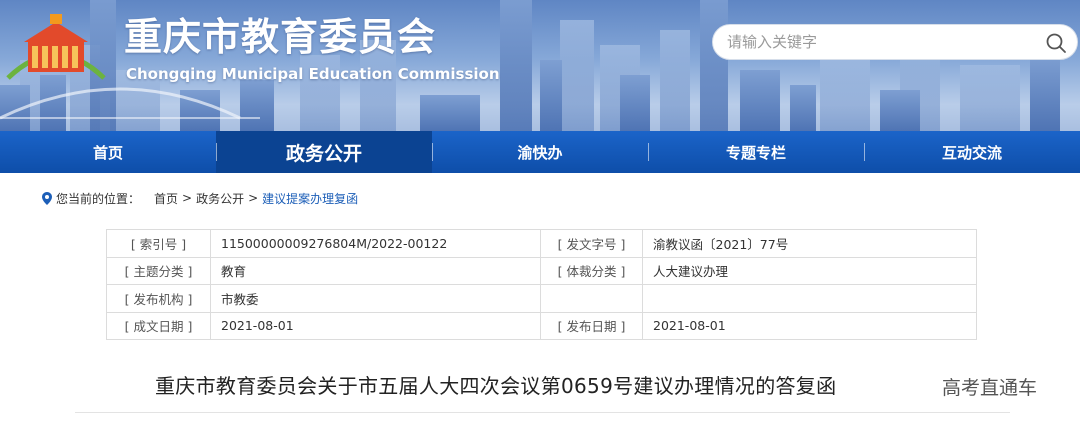  Describe the element at coordinates (310, 198) in the screenshot. I see `breadcrumb-item-current: 建议提案办理复函` at that location.